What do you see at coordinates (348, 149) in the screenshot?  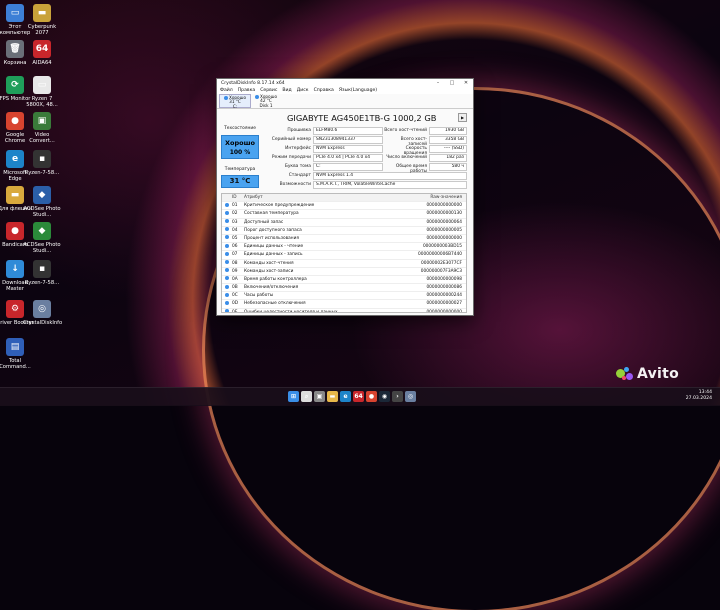 I see `interface-value: NVM Express` at bounding box center [348, 149].